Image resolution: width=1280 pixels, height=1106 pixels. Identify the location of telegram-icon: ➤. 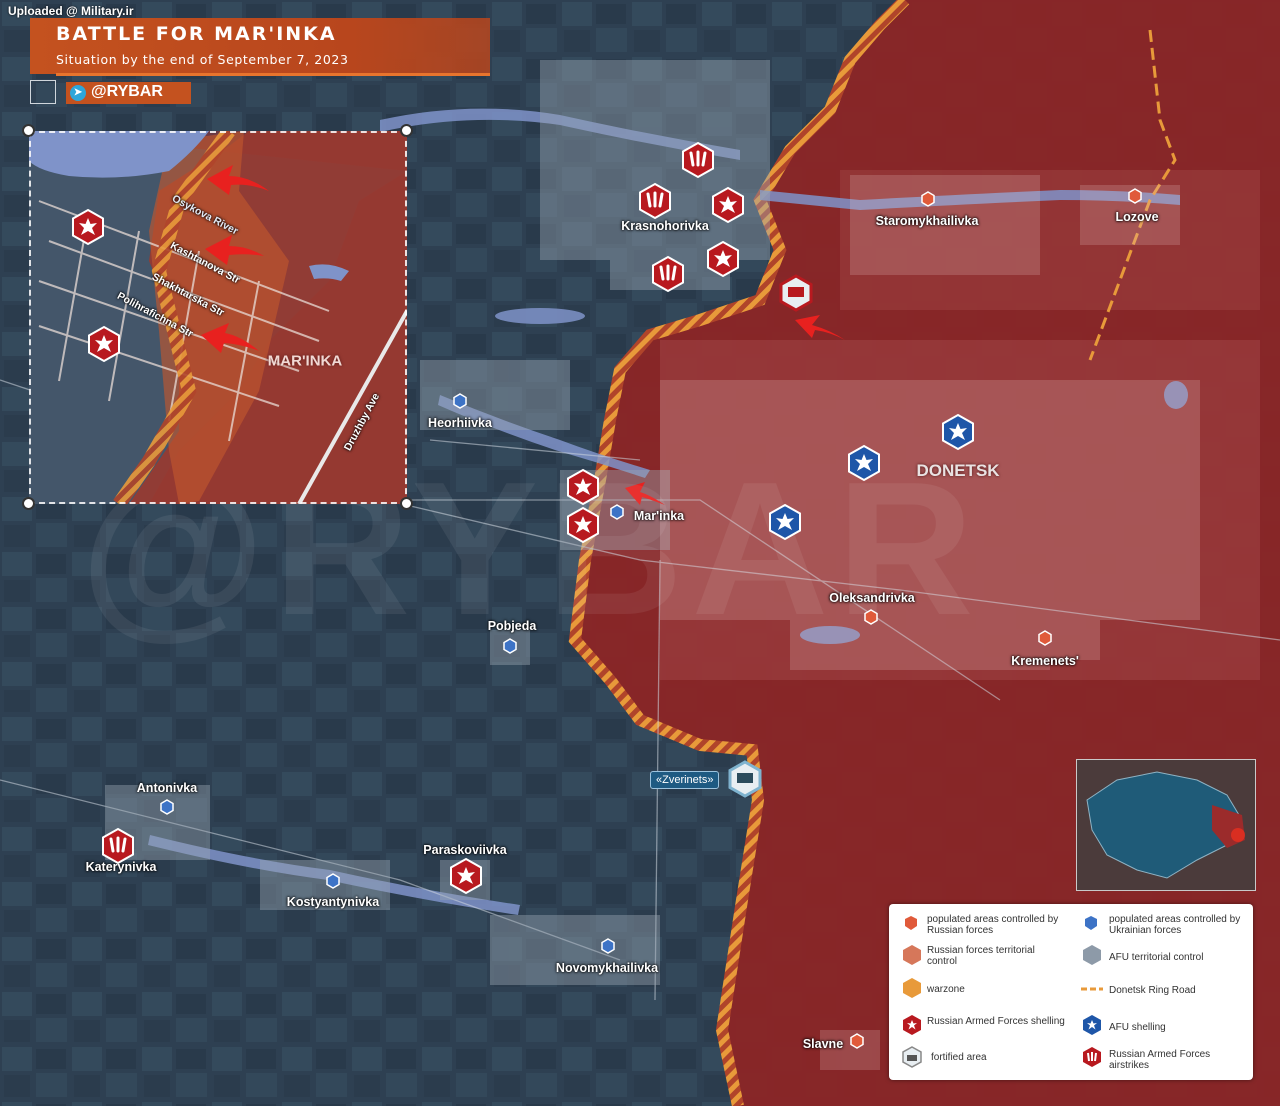
(78, 93).